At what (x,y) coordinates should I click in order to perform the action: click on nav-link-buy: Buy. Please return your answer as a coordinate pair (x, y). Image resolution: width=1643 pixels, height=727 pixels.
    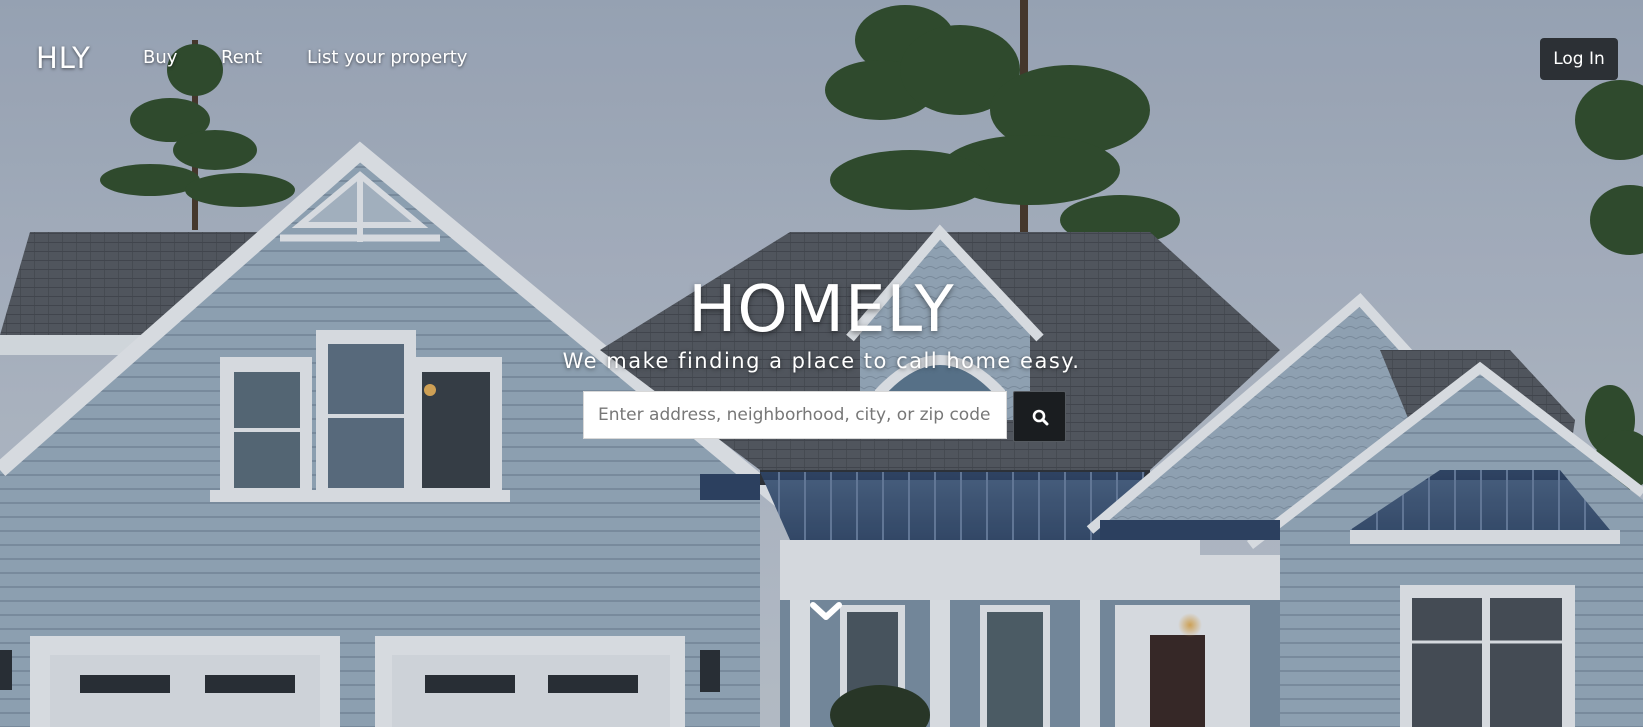
    Looking at the image, I should click on (160, 58).